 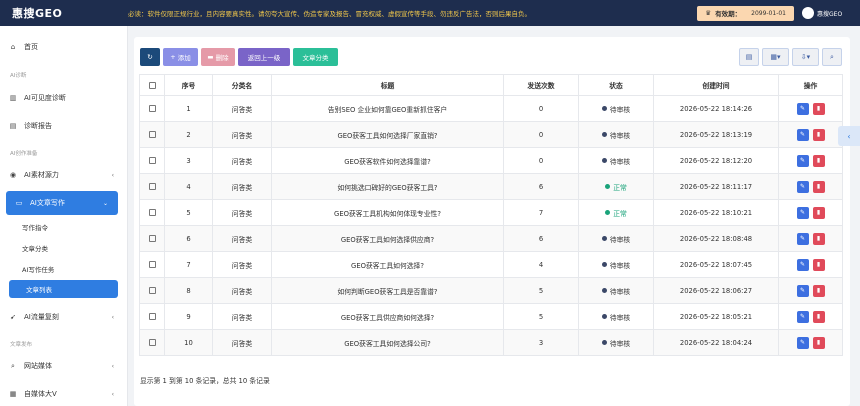 What do you see at coordinates (150, 57) in the screenshot?
I see `refresh-button: ↻` at bounding box center [150, 57].